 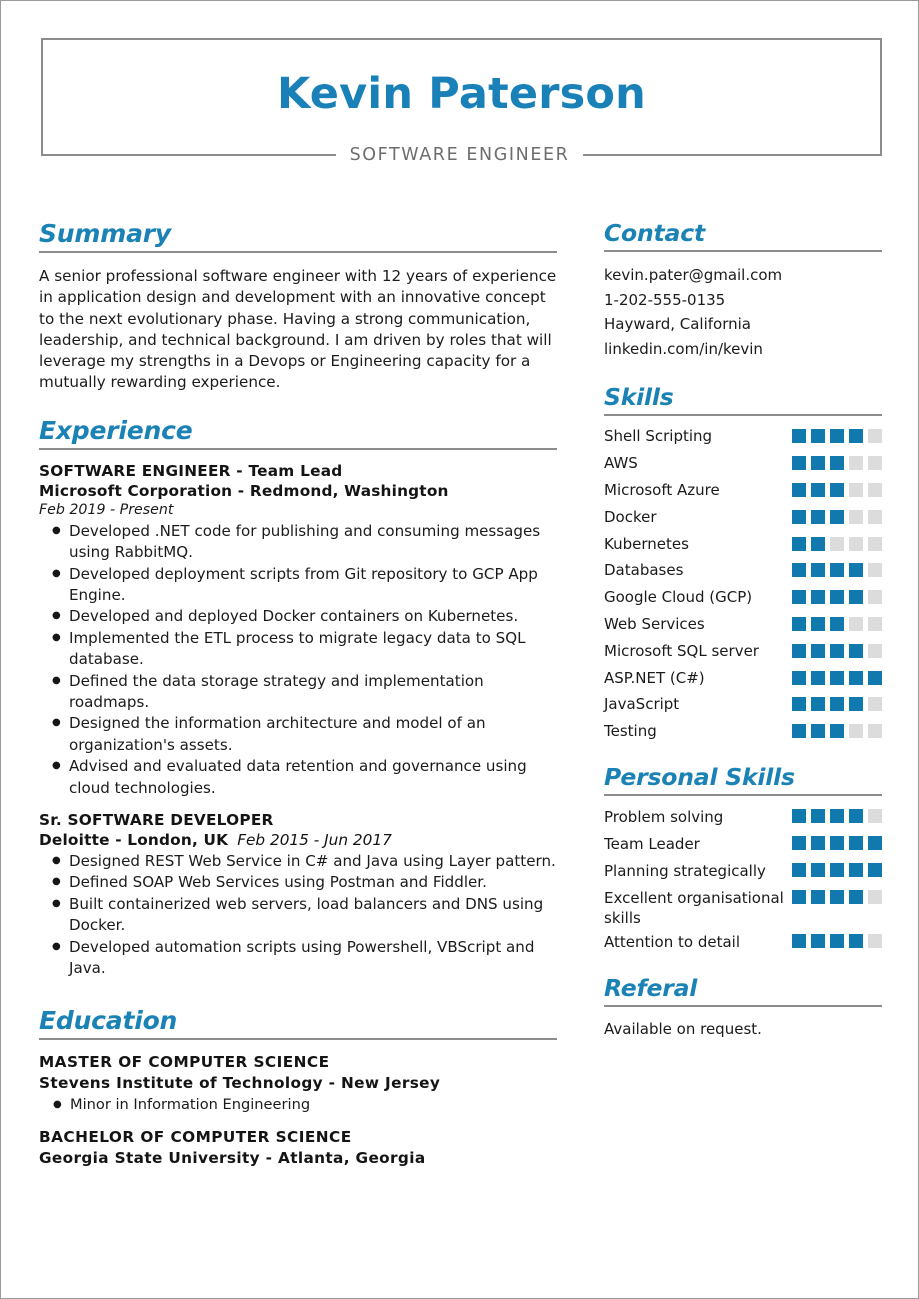 What do you see at coordinates (743, 570) in the screenshot?
I see `skill-row: Databases` at bounding box center [743, 570].